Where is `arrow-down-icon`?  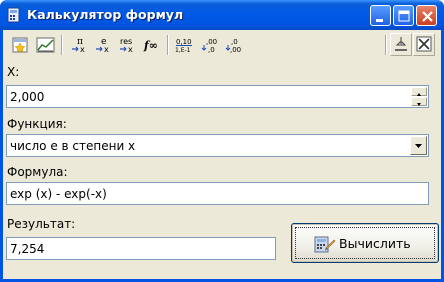
arrow-down-icon is located at coordinates (419, 104).